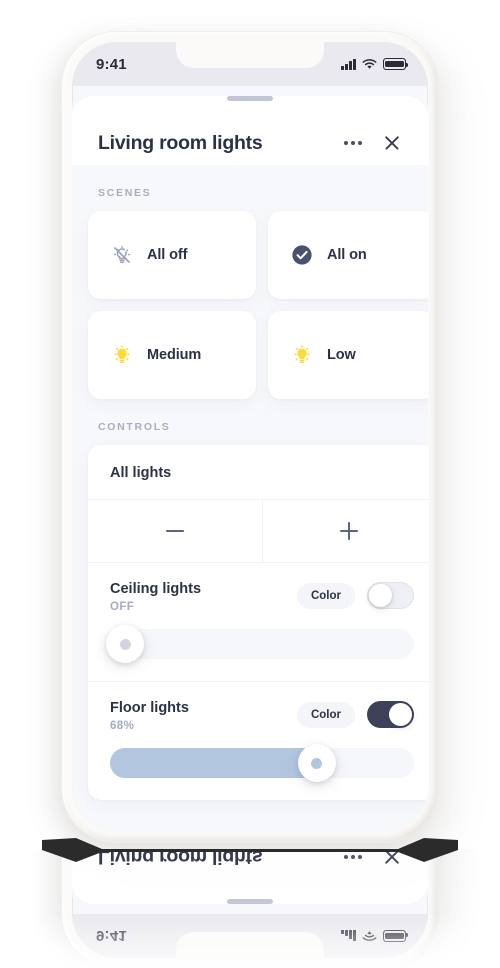 The height and width of the screenshot is (968, 500). I want to click on all-lights-stepper, so click(258, 530).